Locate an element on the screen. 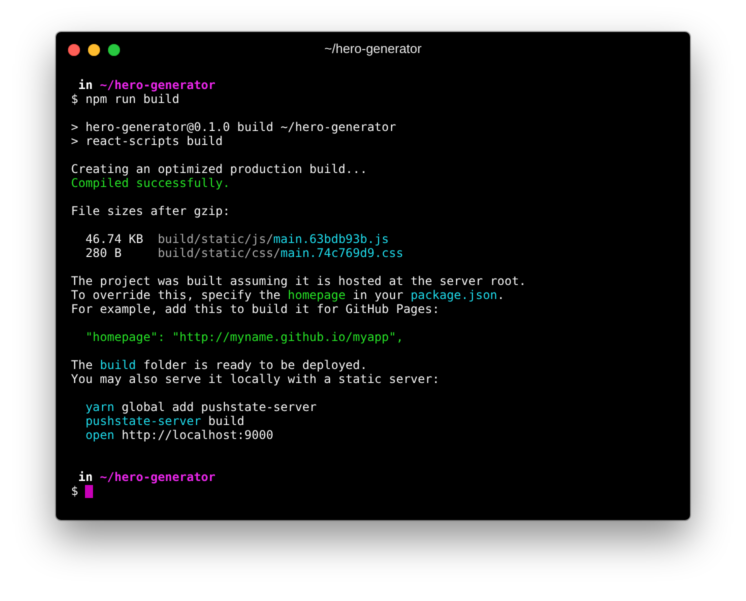 This screenshot has height=601, width=746. output-text: You may also serve it locally with a static server: is located at coordinates (255, 379).